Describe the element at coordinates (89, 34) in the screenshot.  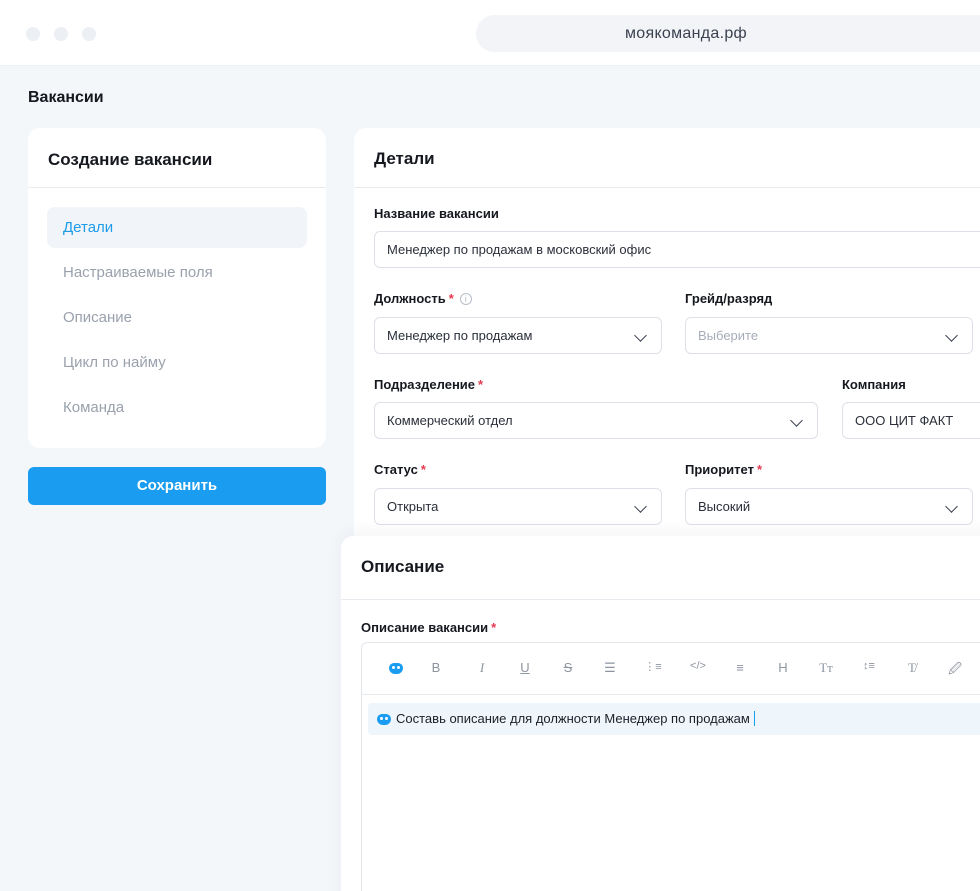
I see `window-maximize-dot` at that location.